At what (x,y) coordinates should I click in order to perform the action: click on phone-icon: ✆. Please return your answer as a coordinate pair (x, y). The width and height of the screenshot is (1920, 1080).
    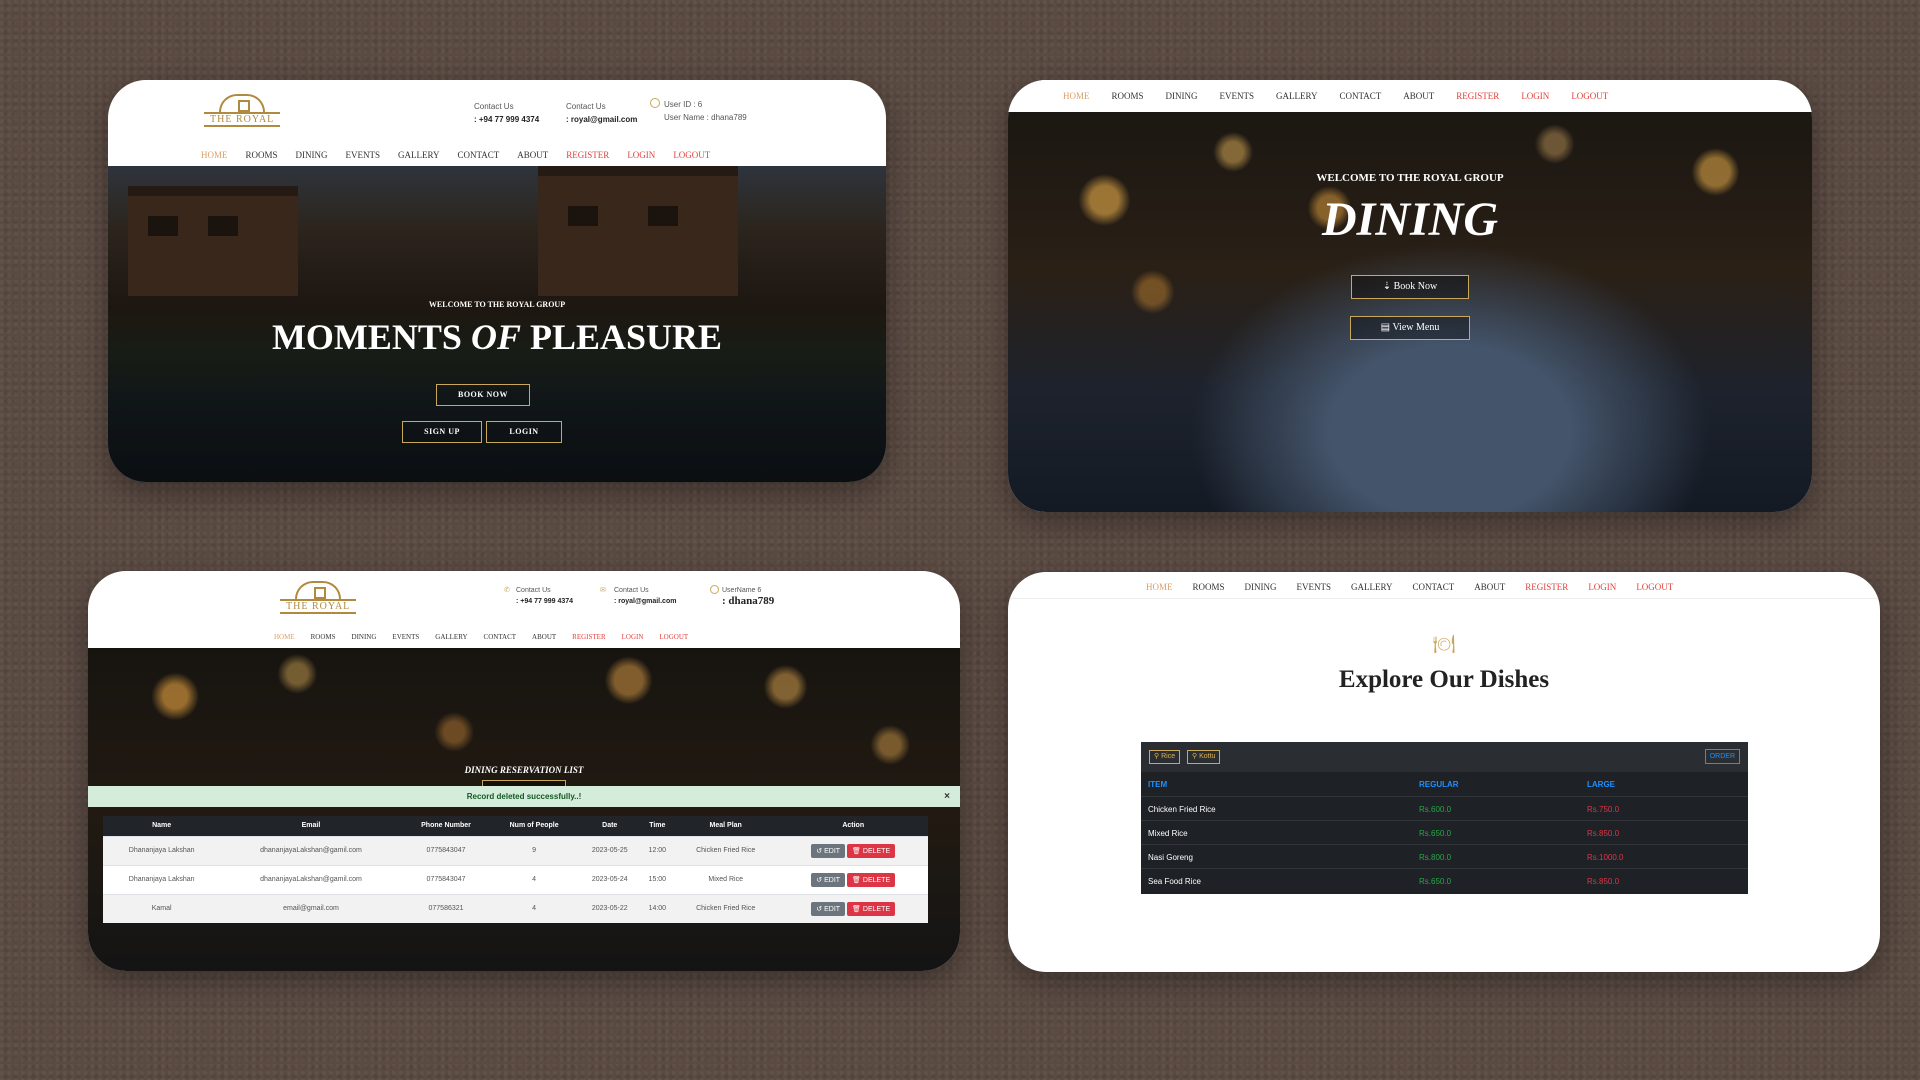
    Looking at the image, I should click on (507, 590).